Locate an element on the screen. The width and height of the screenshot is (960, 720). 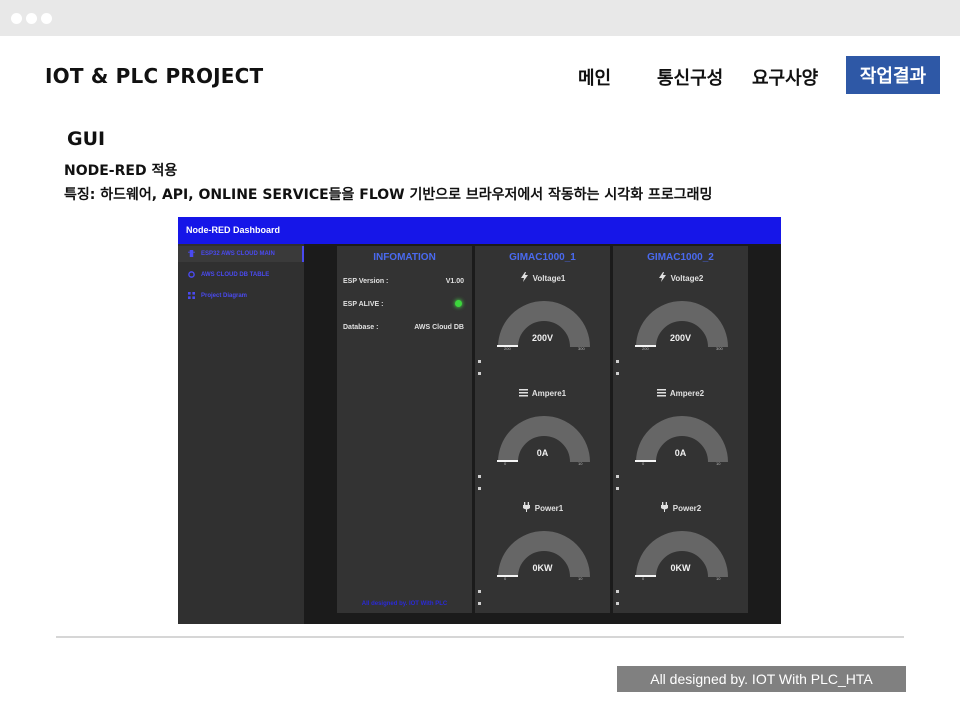
grid-icon is located at coordinates (191, 295).